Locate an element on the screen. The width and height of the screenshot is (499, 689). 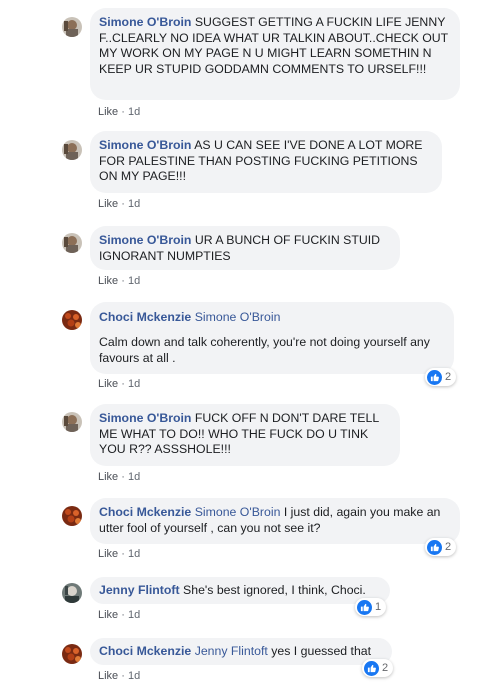
reaction-count: 1 is located at coordinates (371, 607).